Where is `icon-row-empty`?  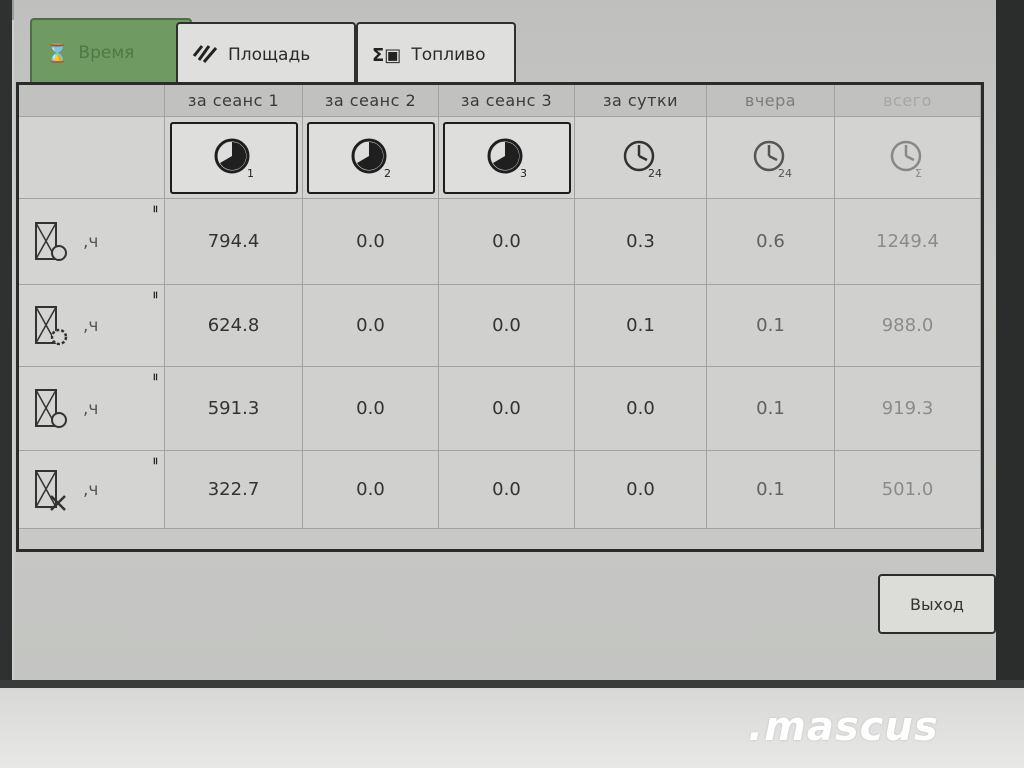
icon-row-empty is located at coordinates (92, 158).